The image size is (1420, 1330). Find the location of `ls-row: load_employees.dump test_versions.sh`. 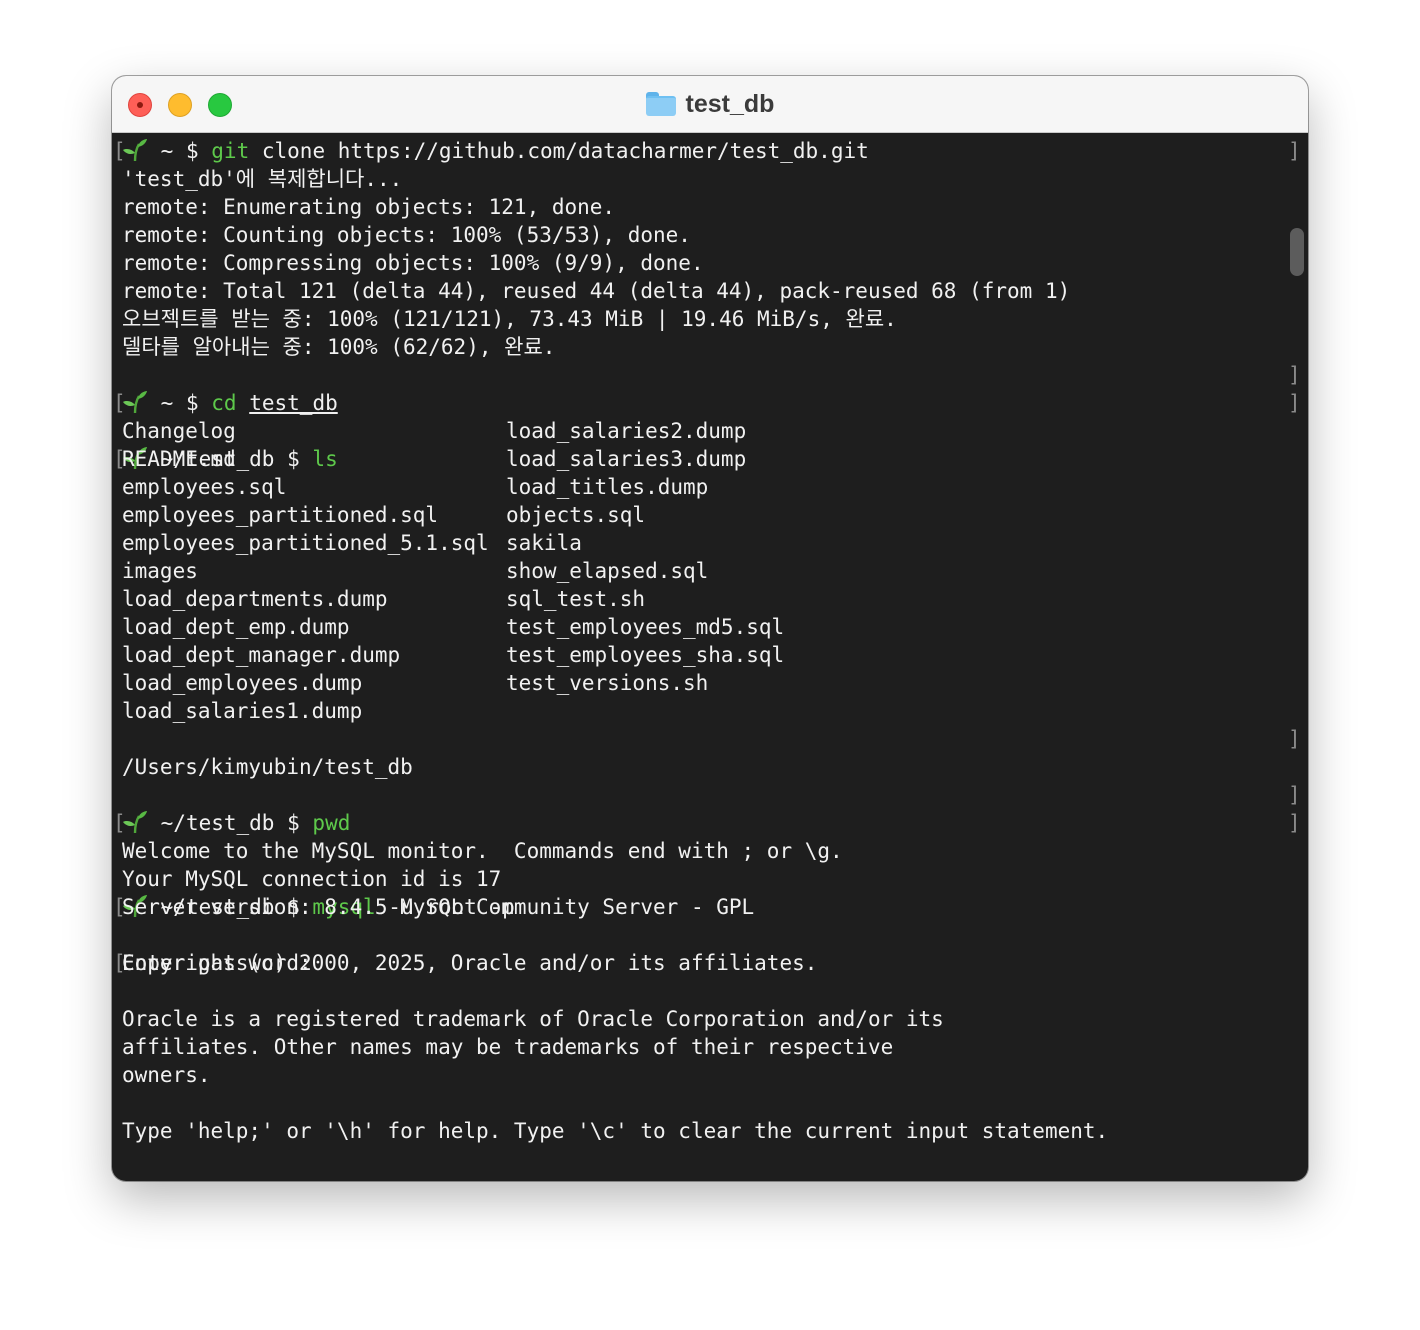

ls-row: load_employees.dump test_versions.sh is located at coordinates (702, 683).